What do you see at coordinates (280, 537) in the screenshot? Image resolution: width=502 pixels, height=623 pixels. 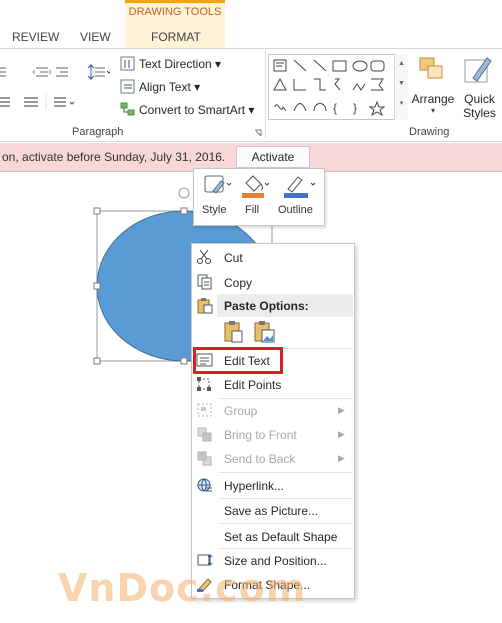 I see `menu-item-set-default-shape: Set as Default Shape` at bounding box center [280, 537].